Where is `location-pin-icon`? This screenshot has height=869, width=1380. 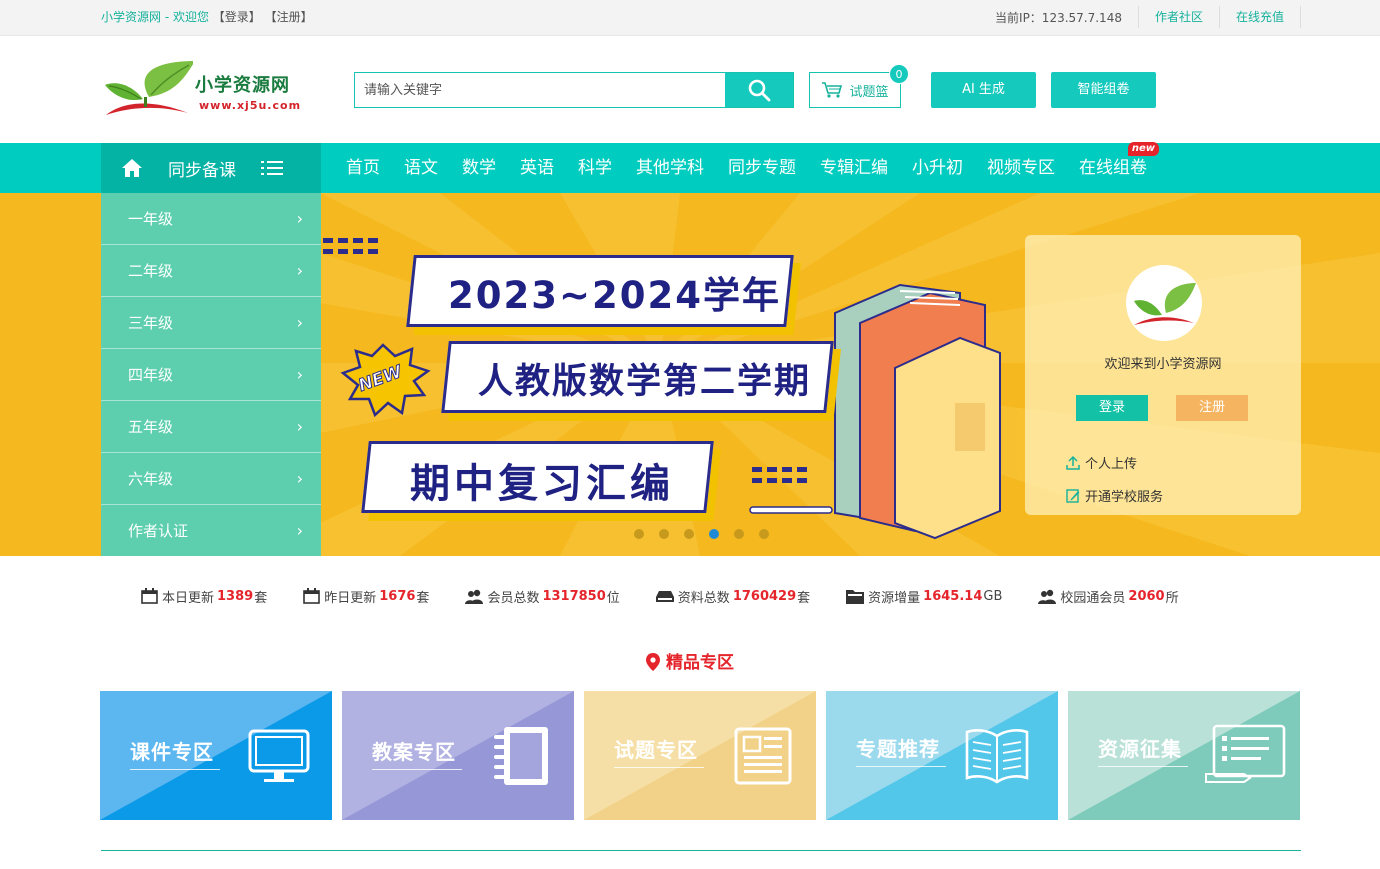 location-pin-icon is located at coordinates (653, 662).